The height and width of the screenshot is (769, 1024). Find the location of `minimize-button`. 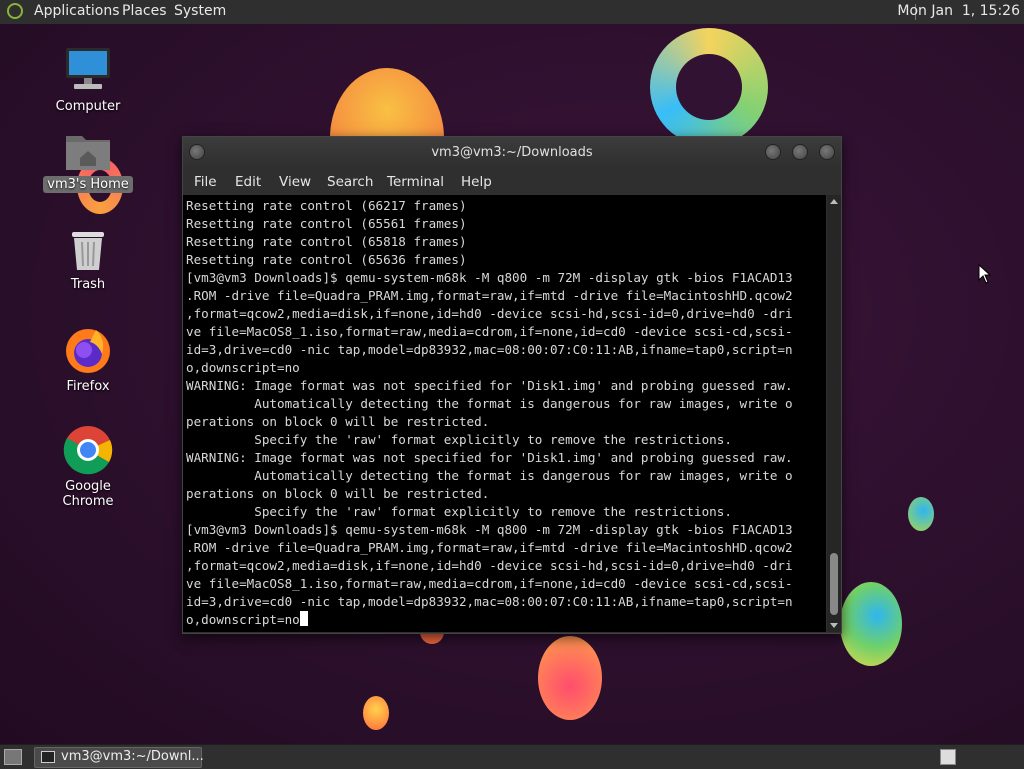

minimize-button is located at coordinates (773, 152).